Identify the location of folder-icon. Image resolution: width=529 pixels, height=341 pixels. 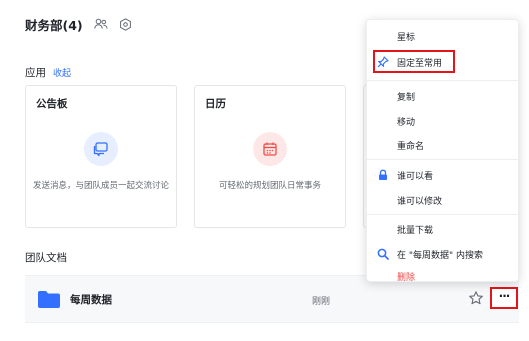
(49, 299).